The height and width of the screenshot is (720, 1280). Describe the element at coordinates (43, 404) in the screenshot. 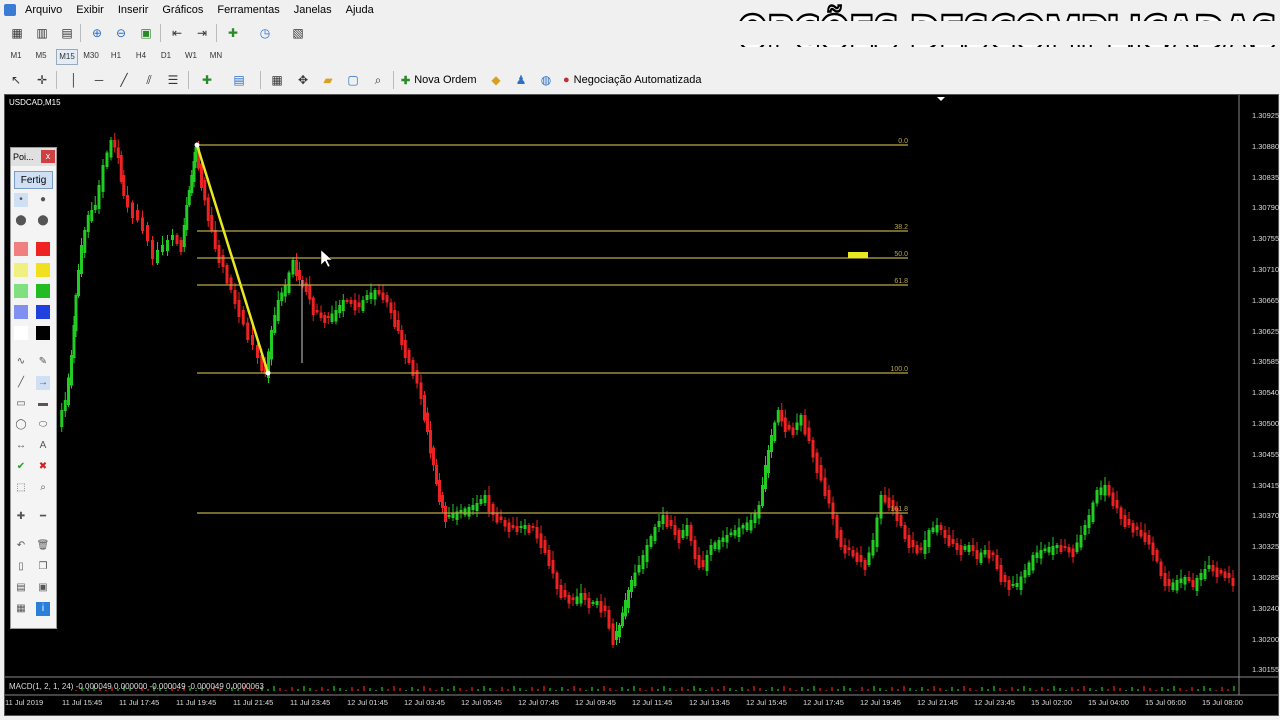

I see `filled-rectangle-icon: ▬` at that location.